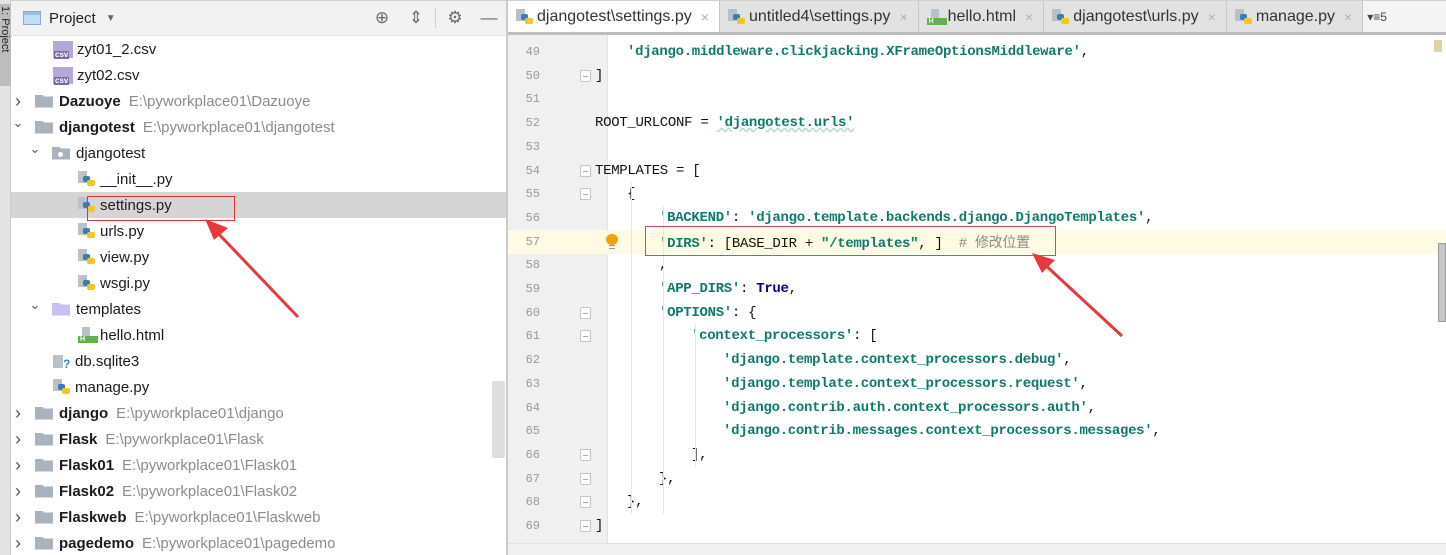 This screenshot has height=555, width=1446. I want to click on code-token: ],, so click(699, 454).